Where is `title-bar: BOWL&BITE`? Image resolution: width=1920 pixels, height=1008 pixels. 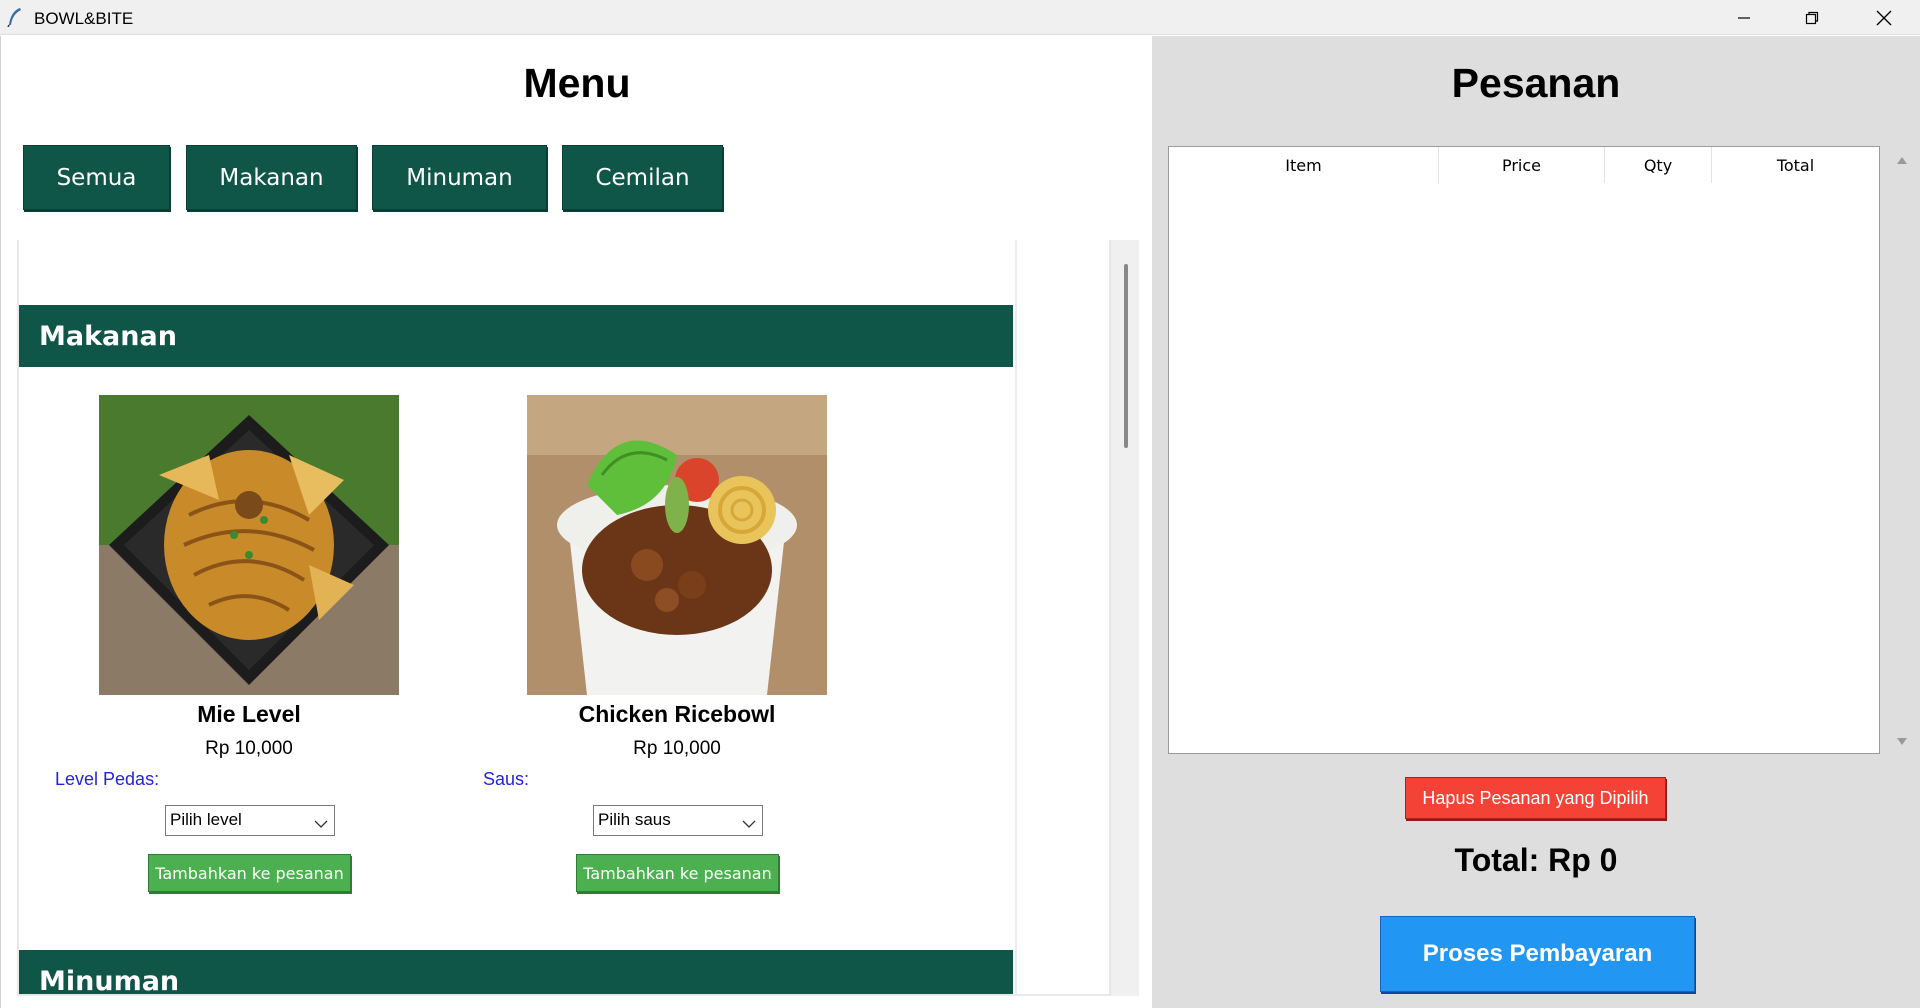 title-bar: BOWL&BITE is located at coordinates (960, 17).